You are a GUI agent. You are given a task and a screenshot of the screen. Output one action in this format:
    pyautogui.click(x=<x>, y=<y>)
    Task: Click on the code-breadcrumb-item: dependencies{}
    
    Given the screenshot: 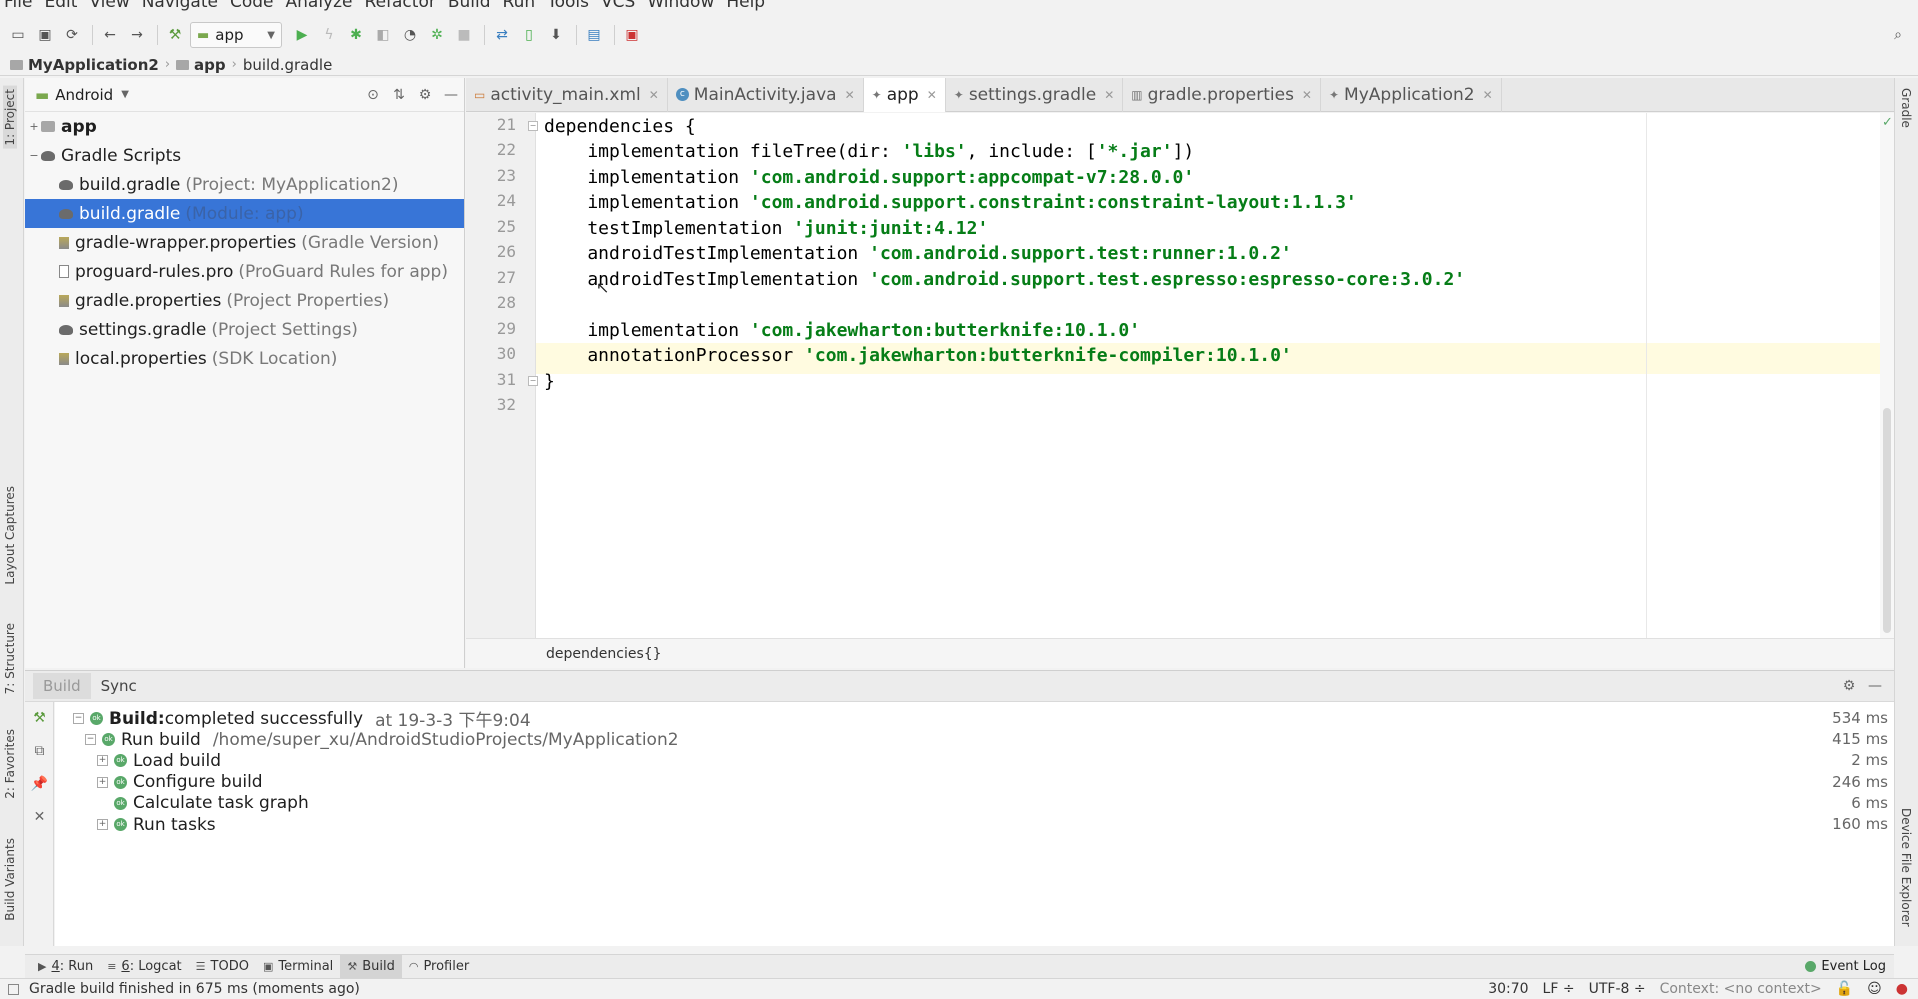 What is the action you would take?
    pyautogui.click(x=604, y=654)
    